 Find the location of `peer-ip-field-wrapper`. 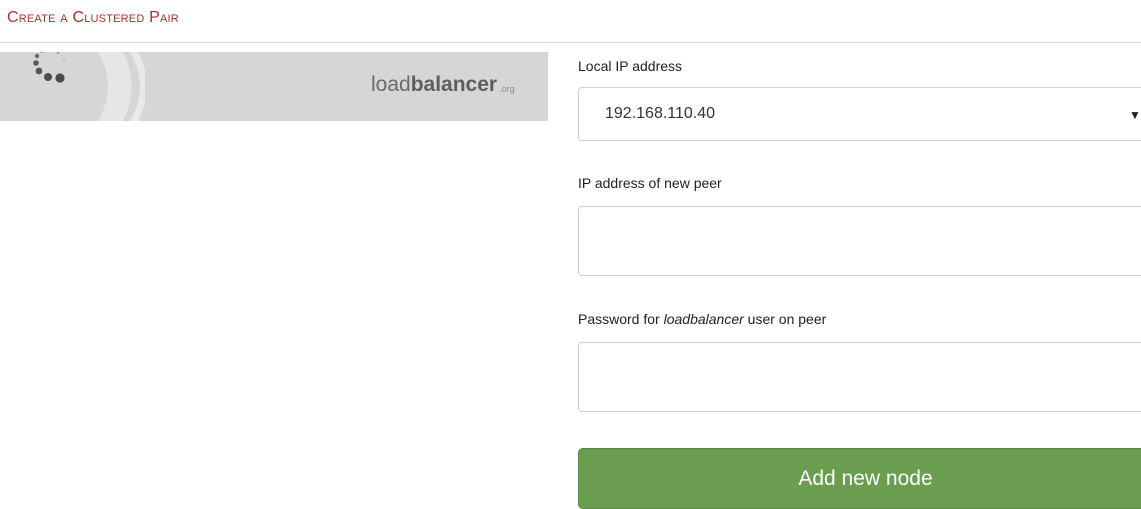

peer-ip-field-wrapper is located at coordinates (859, 241).